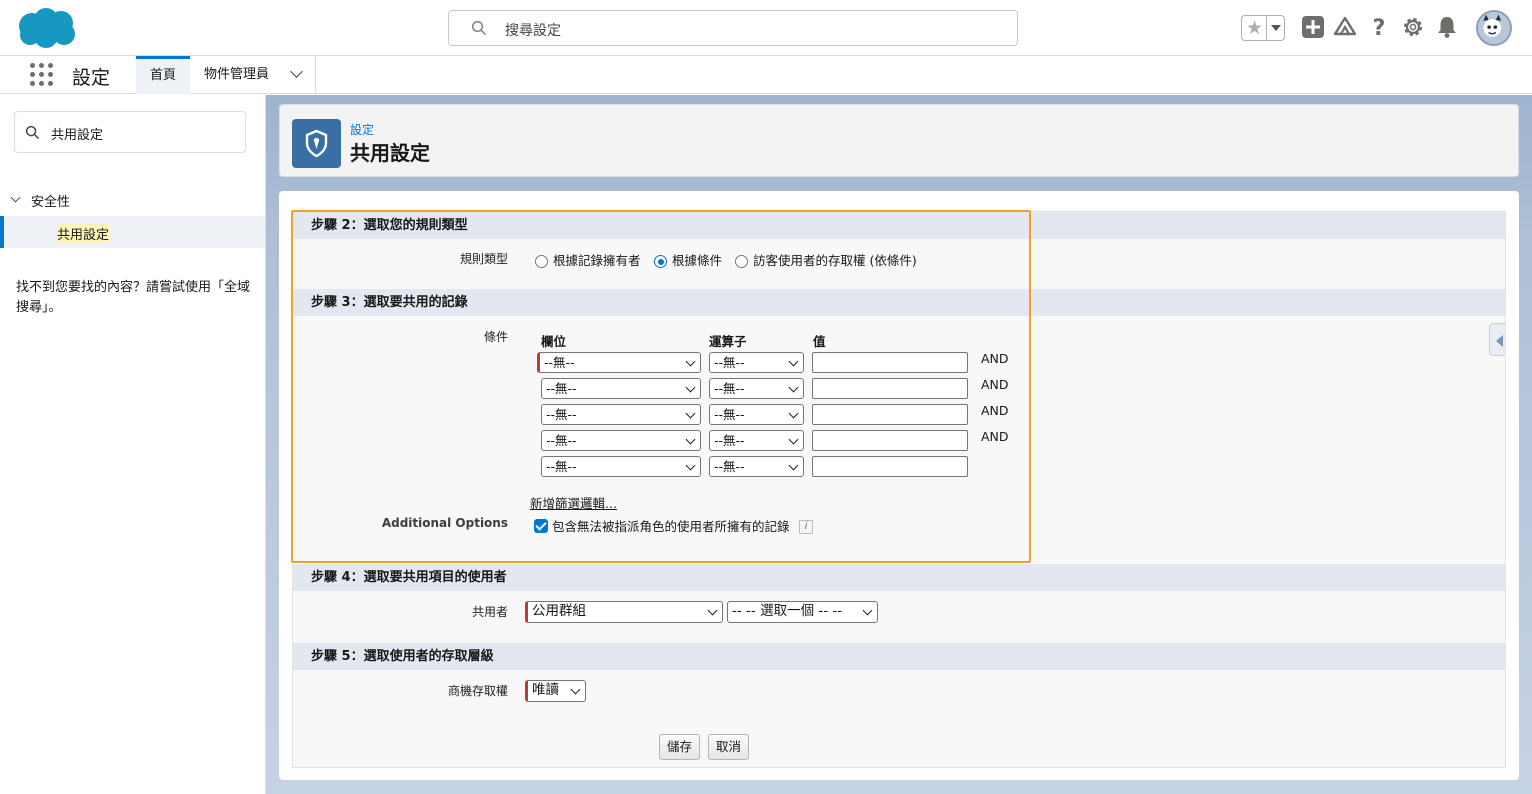 The width and height of the screenshot is (1532, 794). I want to click on collapse-panel-toggle, so click(1497, 339).